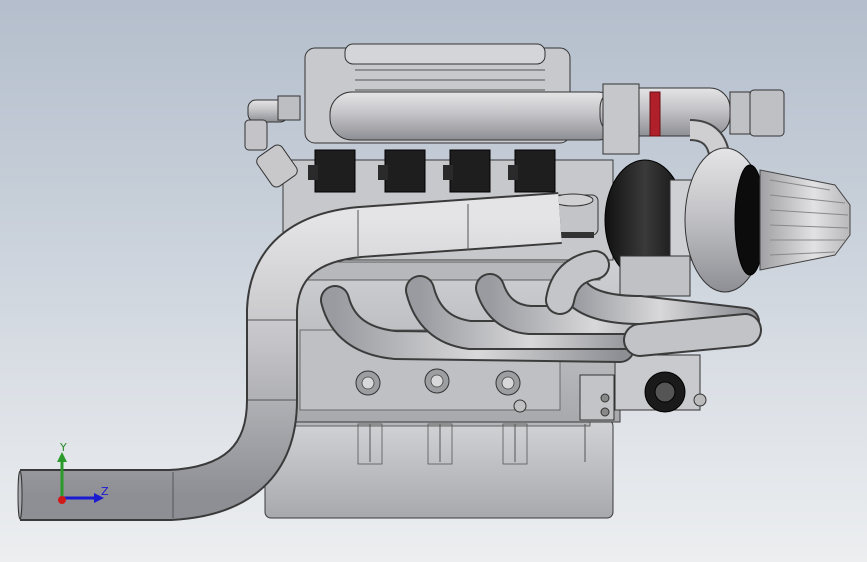 This screenshot has height=562, width=867. I want to click on y-axis-label: Y, so click(63, 447).